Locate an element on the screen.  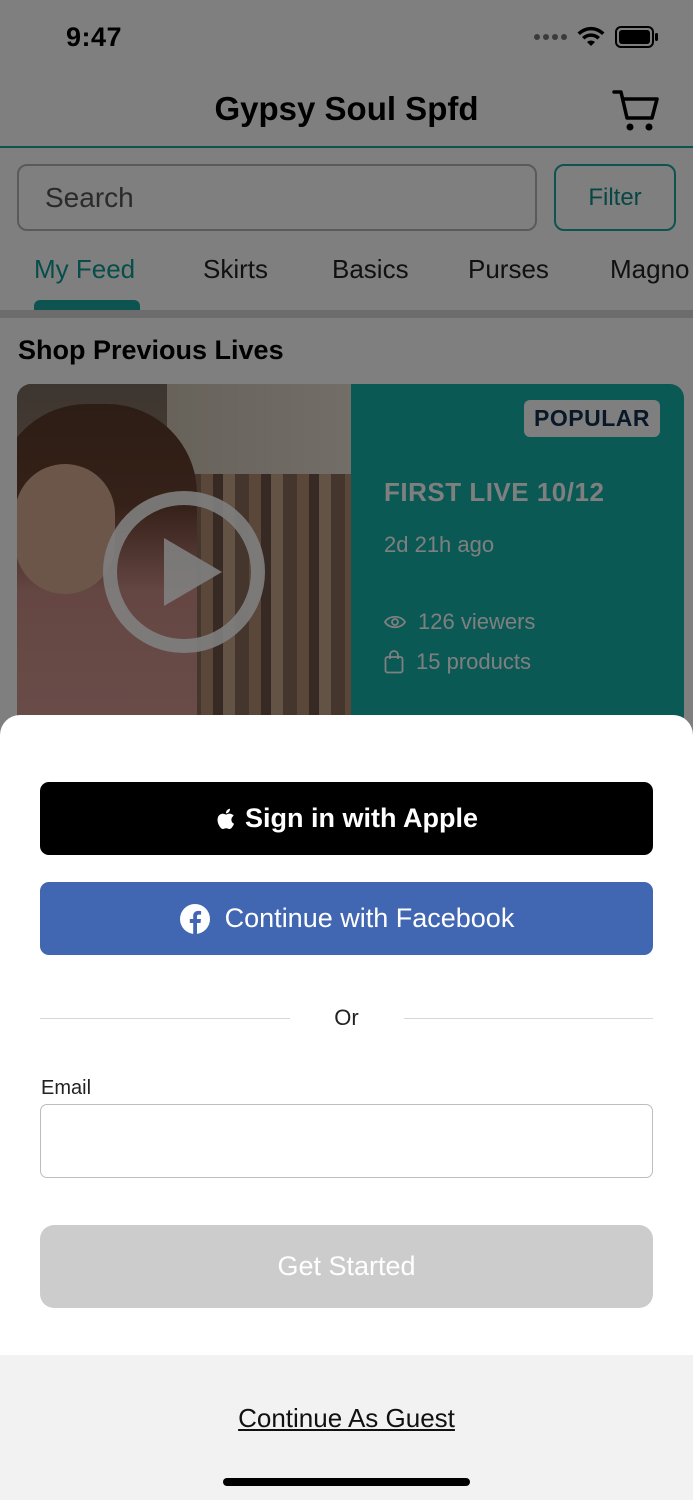
or-divider: Or is located at coordinates (346, 1019).